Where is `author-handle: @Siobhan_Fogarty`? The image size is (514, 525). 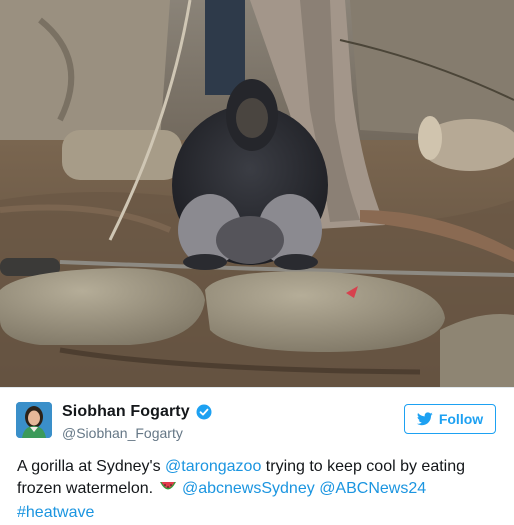
author-handle: @Siobhan_Fogarty is located at coordinates (122, 433).